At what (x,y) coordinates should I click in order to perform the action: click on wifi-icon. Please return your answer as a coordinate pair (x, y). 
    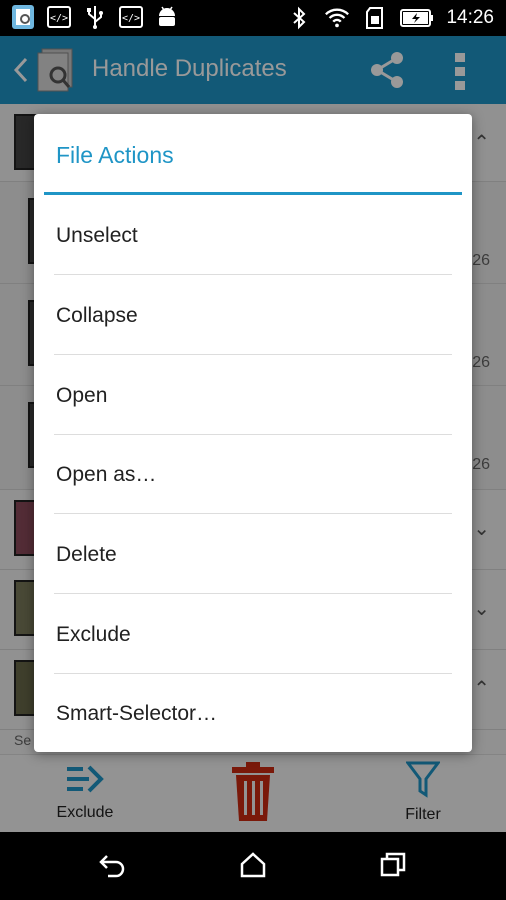
    Looking at the image, I should click on (337, 18).